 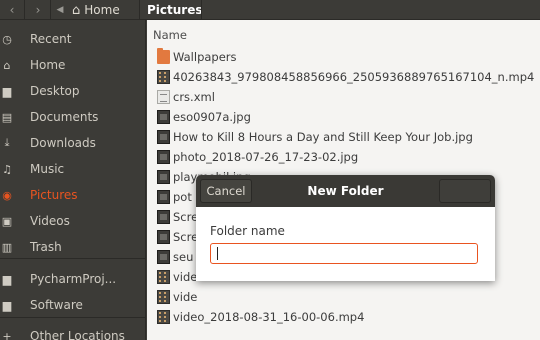 I want to click on sidebar-item-label: Videos, so click(x=50, y=221).